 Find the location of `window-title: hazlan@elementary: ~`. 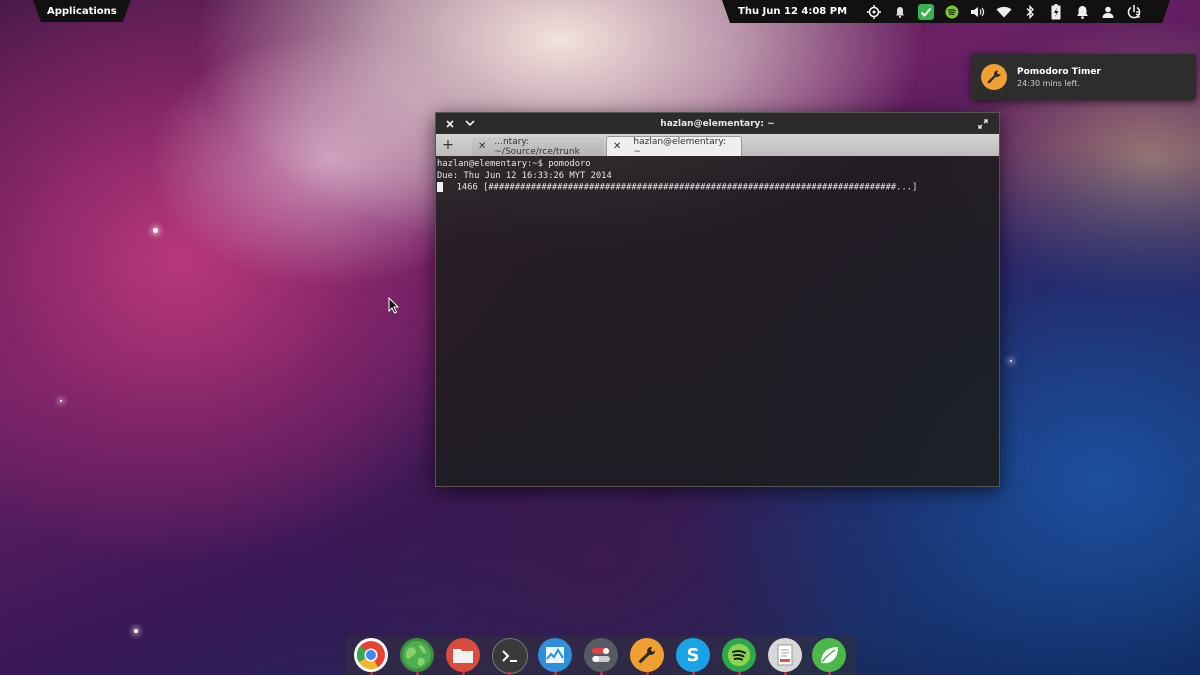

window-title: hazlan@elementary: ~ is located at coordinates (717, 123).